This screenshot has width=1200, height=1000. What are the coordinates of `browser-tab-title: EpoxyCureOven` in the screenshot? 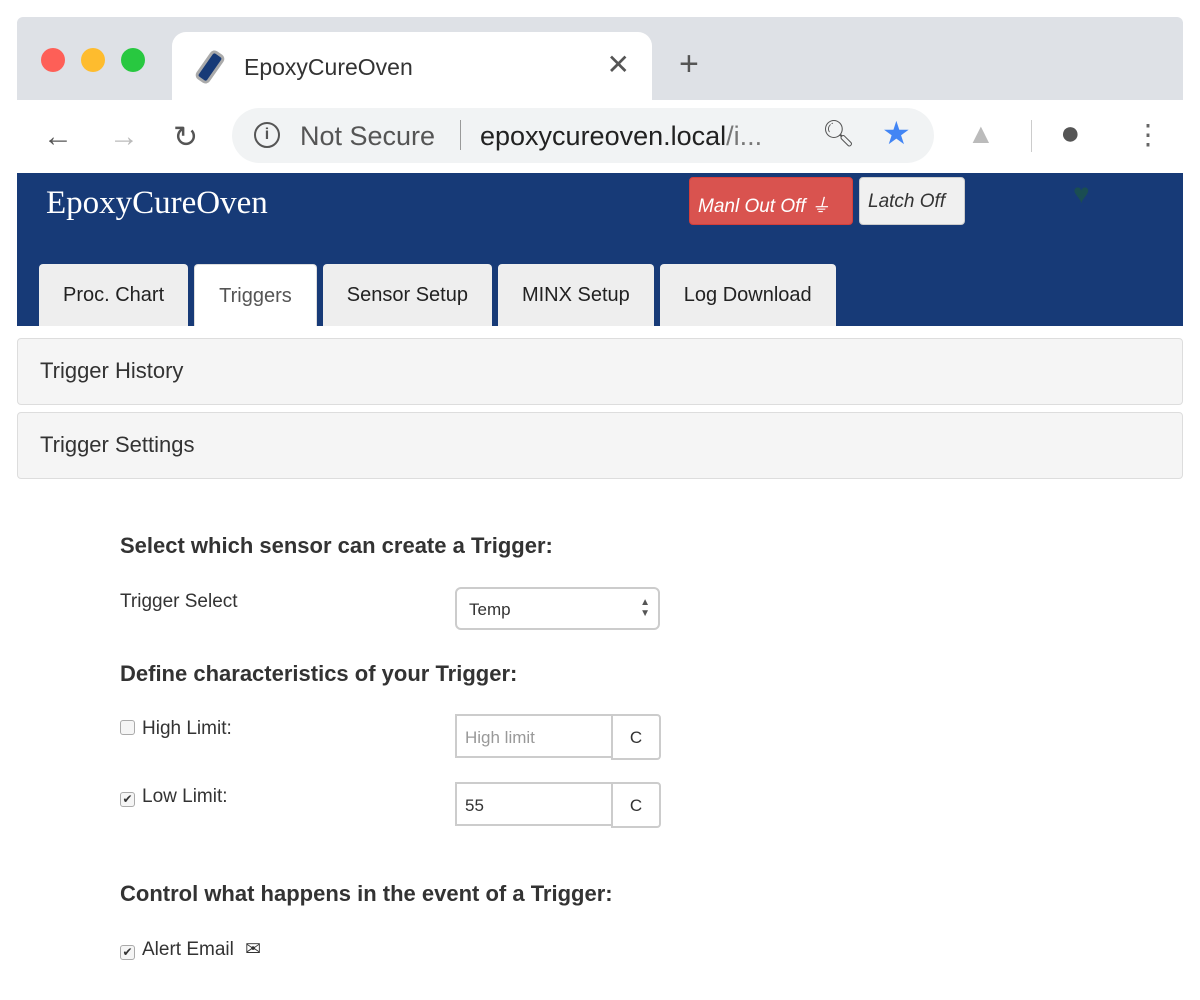 It's located at (328, 67).